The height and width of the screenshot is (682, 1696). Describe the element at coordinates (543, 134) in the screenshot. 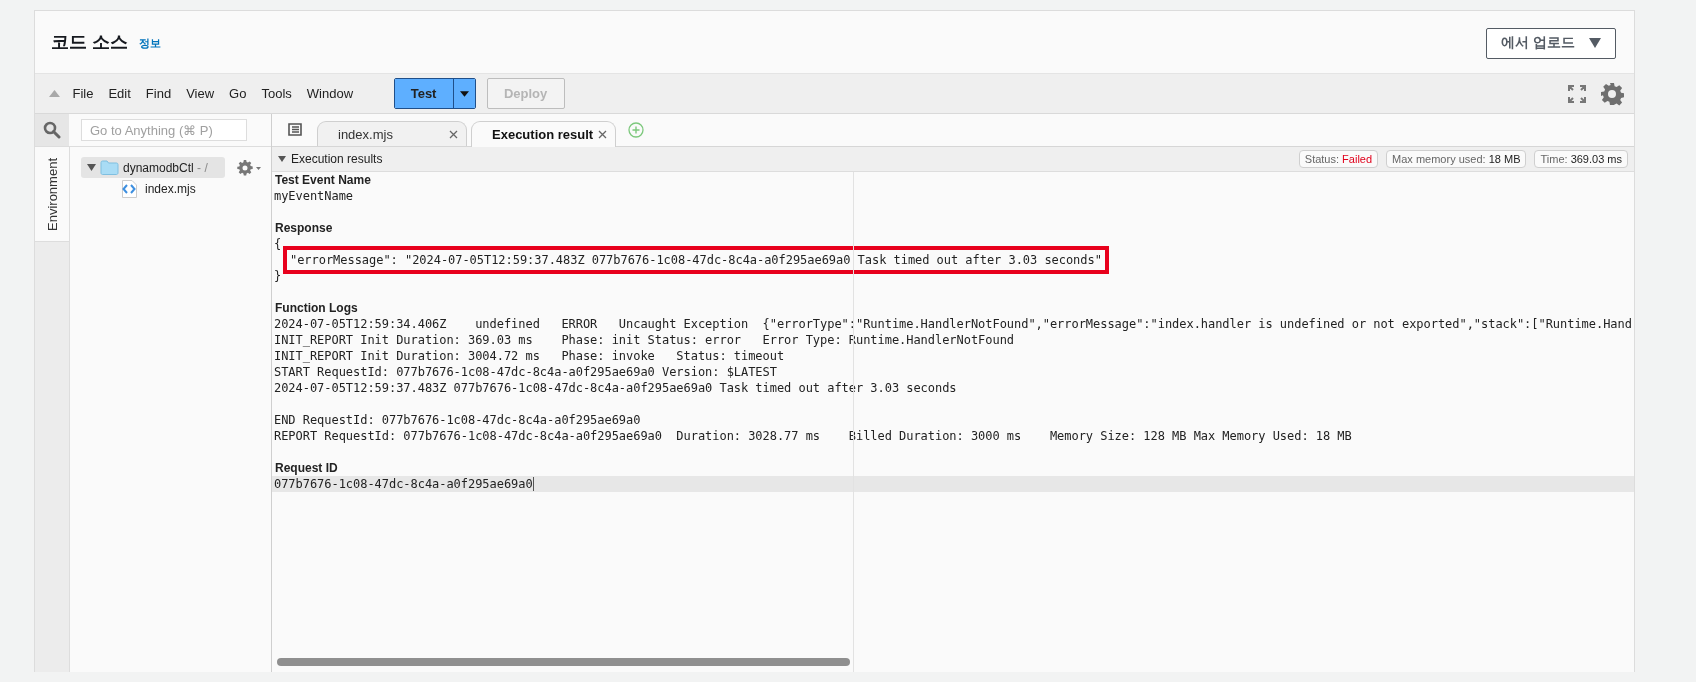

I see `editor-tab: Execution result` at that location.